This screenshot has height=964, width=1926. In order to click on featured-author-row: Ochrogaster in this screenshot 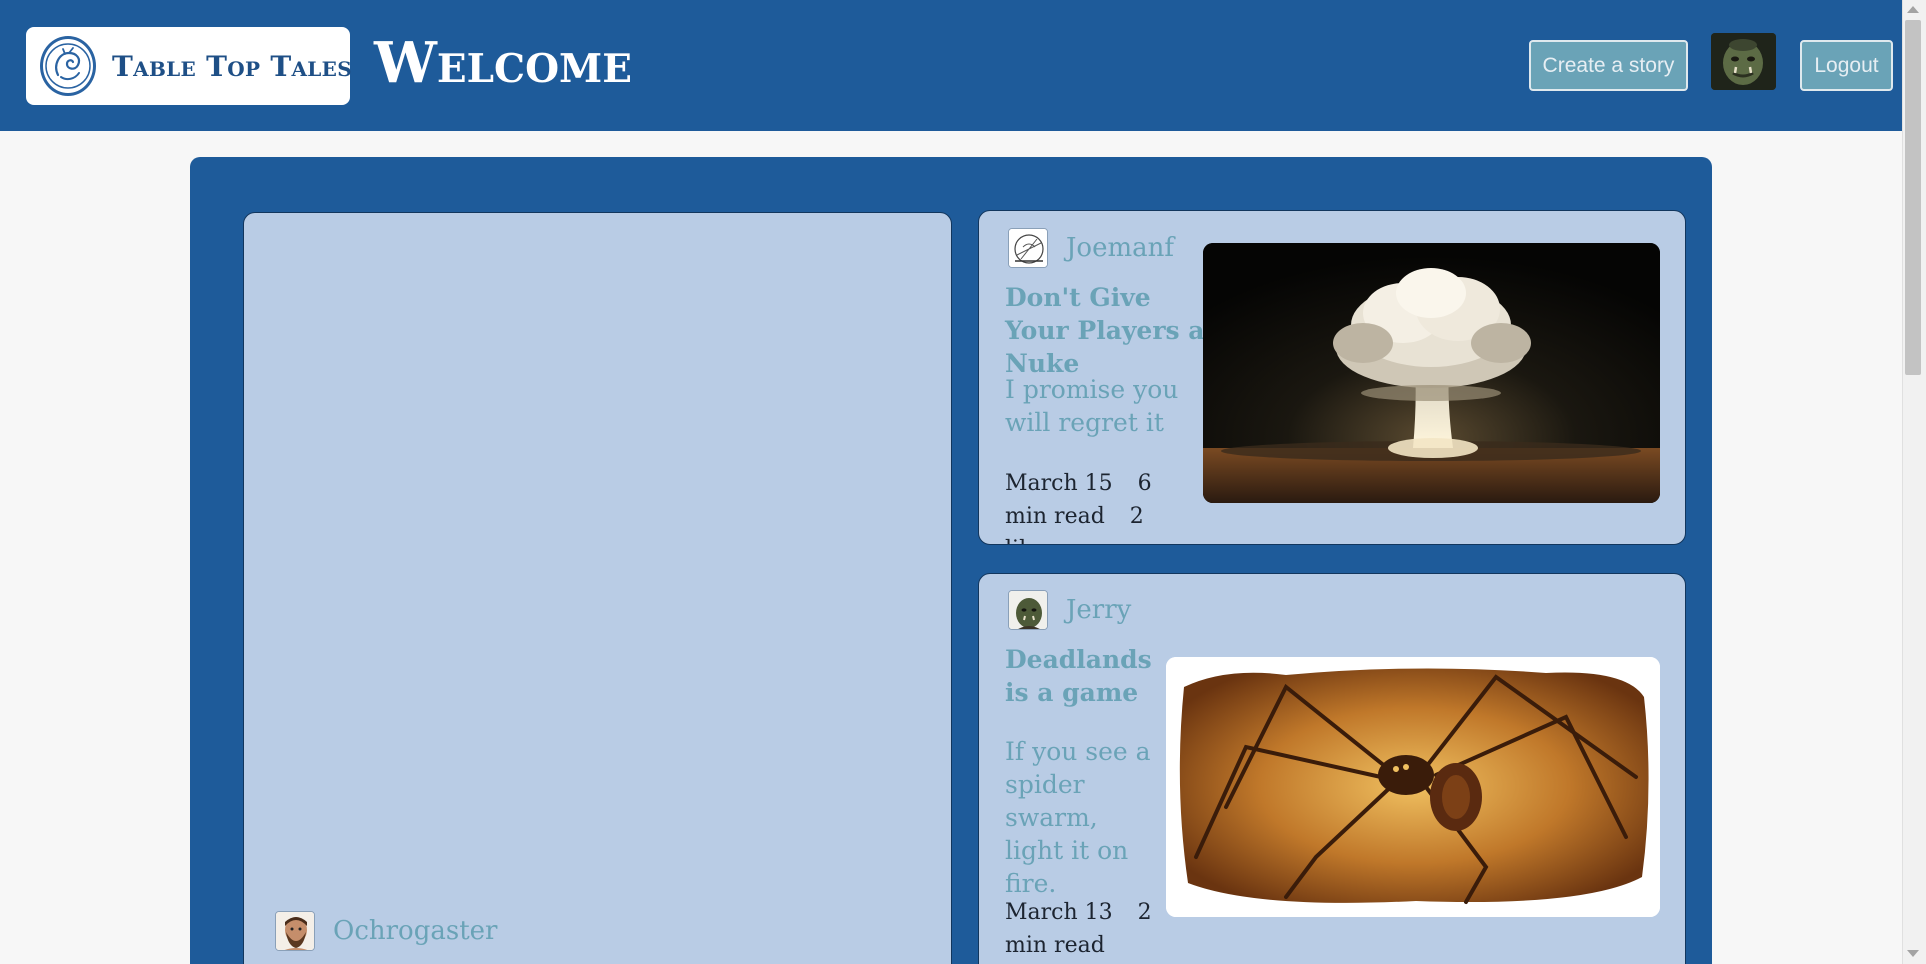, I will do `click(386, 931)`.